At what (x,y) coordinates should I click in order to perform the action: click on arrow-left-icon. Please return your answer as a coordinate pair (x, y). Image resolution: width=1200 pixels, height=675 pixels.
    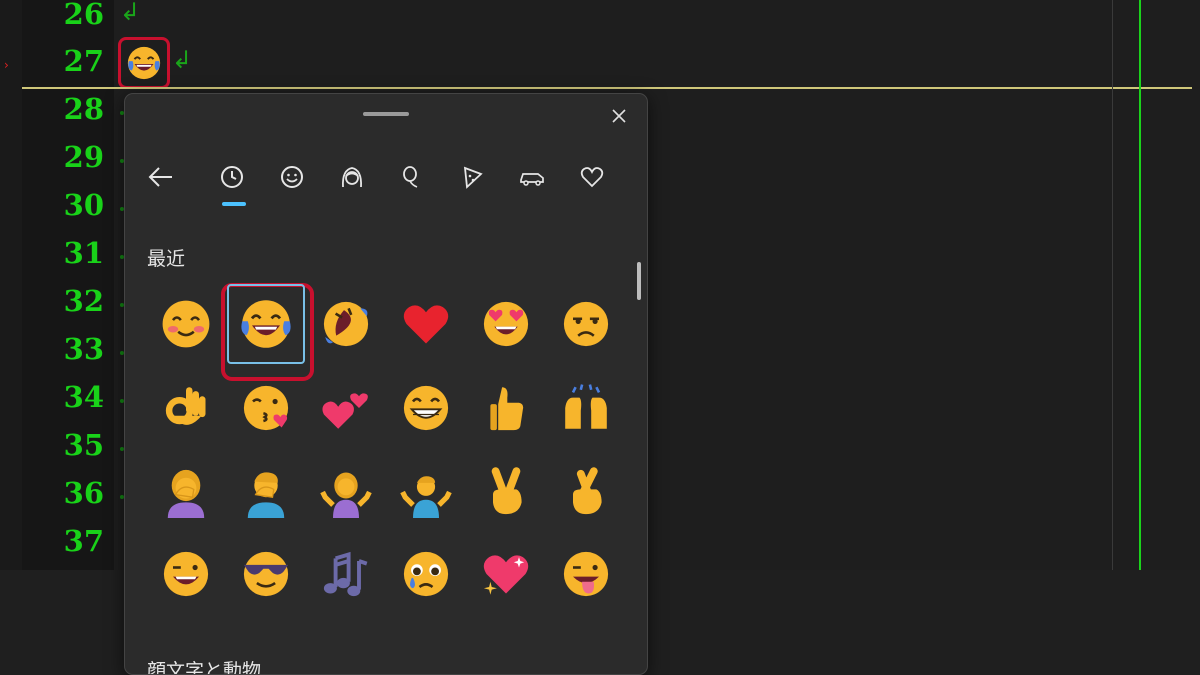
    Looking at the image, I should click on (160, 177).